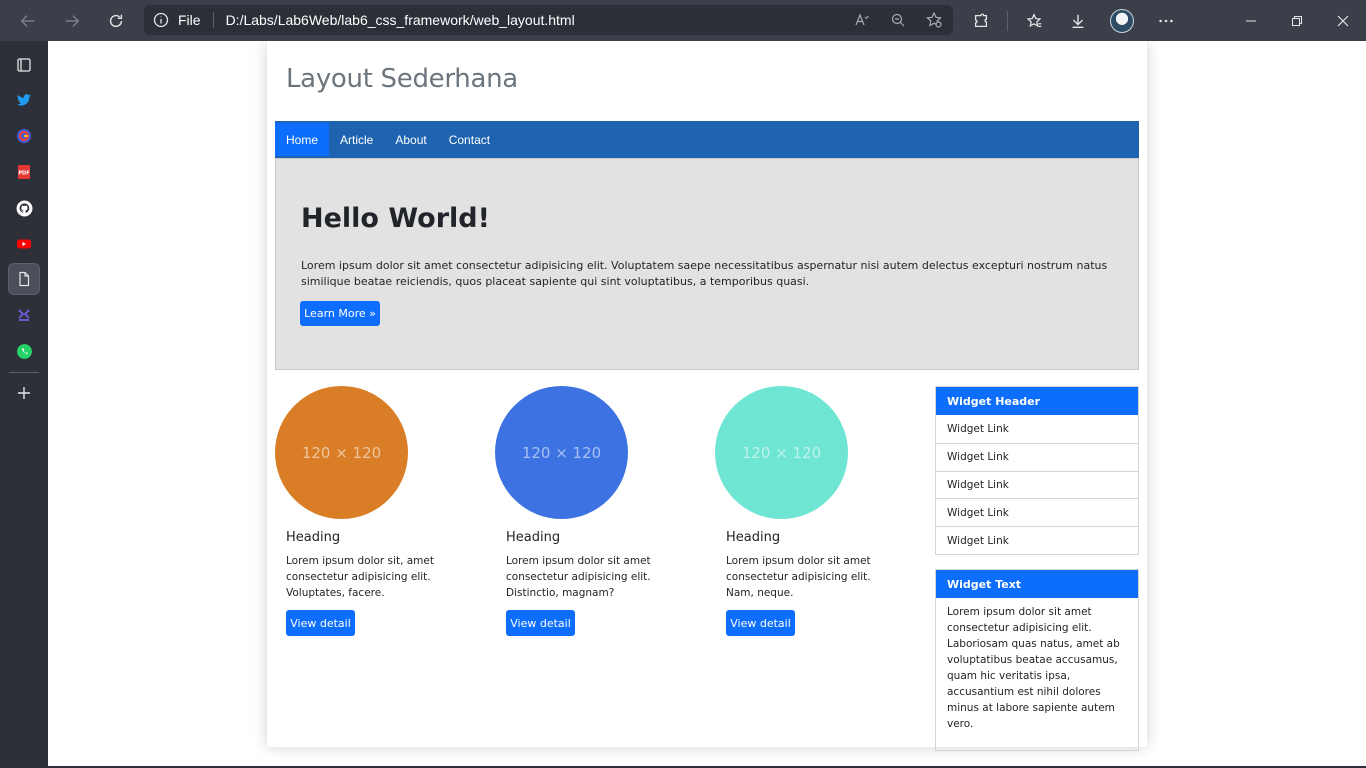 Image resolution: width=1366 pixels, height=768 pixels. I want to click on zoom-icon, so click(898, 20).